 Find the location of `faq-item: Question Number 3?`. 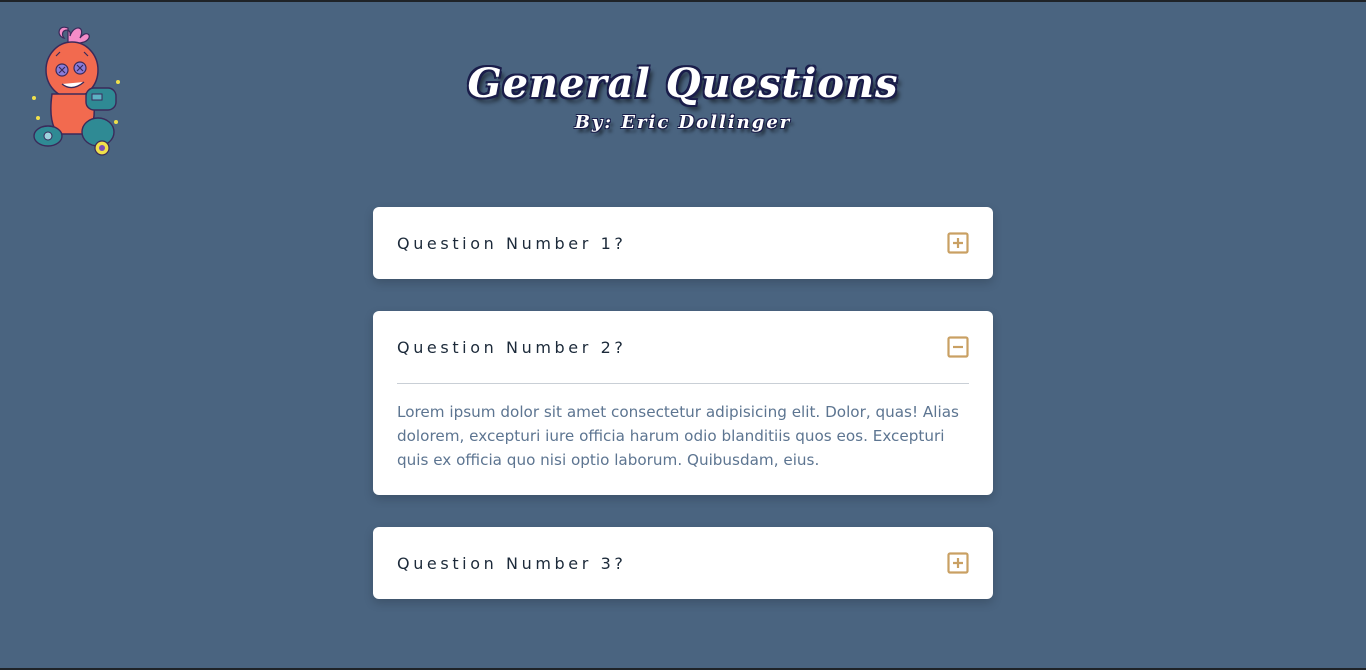

faq-item: Question Number 3? is located at coordinates (683, 563).